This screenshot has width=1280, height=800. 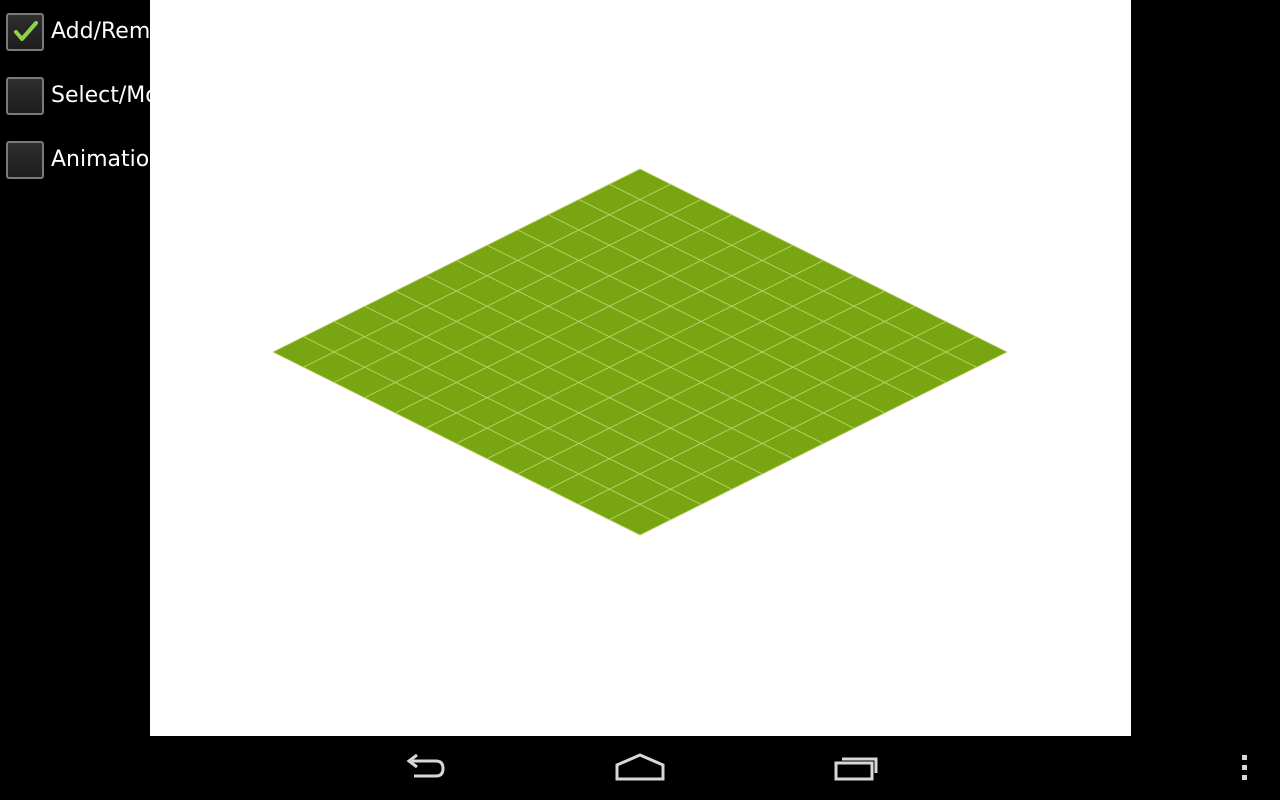 I want to click on checkmark-icon, so click(x=26, y=31).